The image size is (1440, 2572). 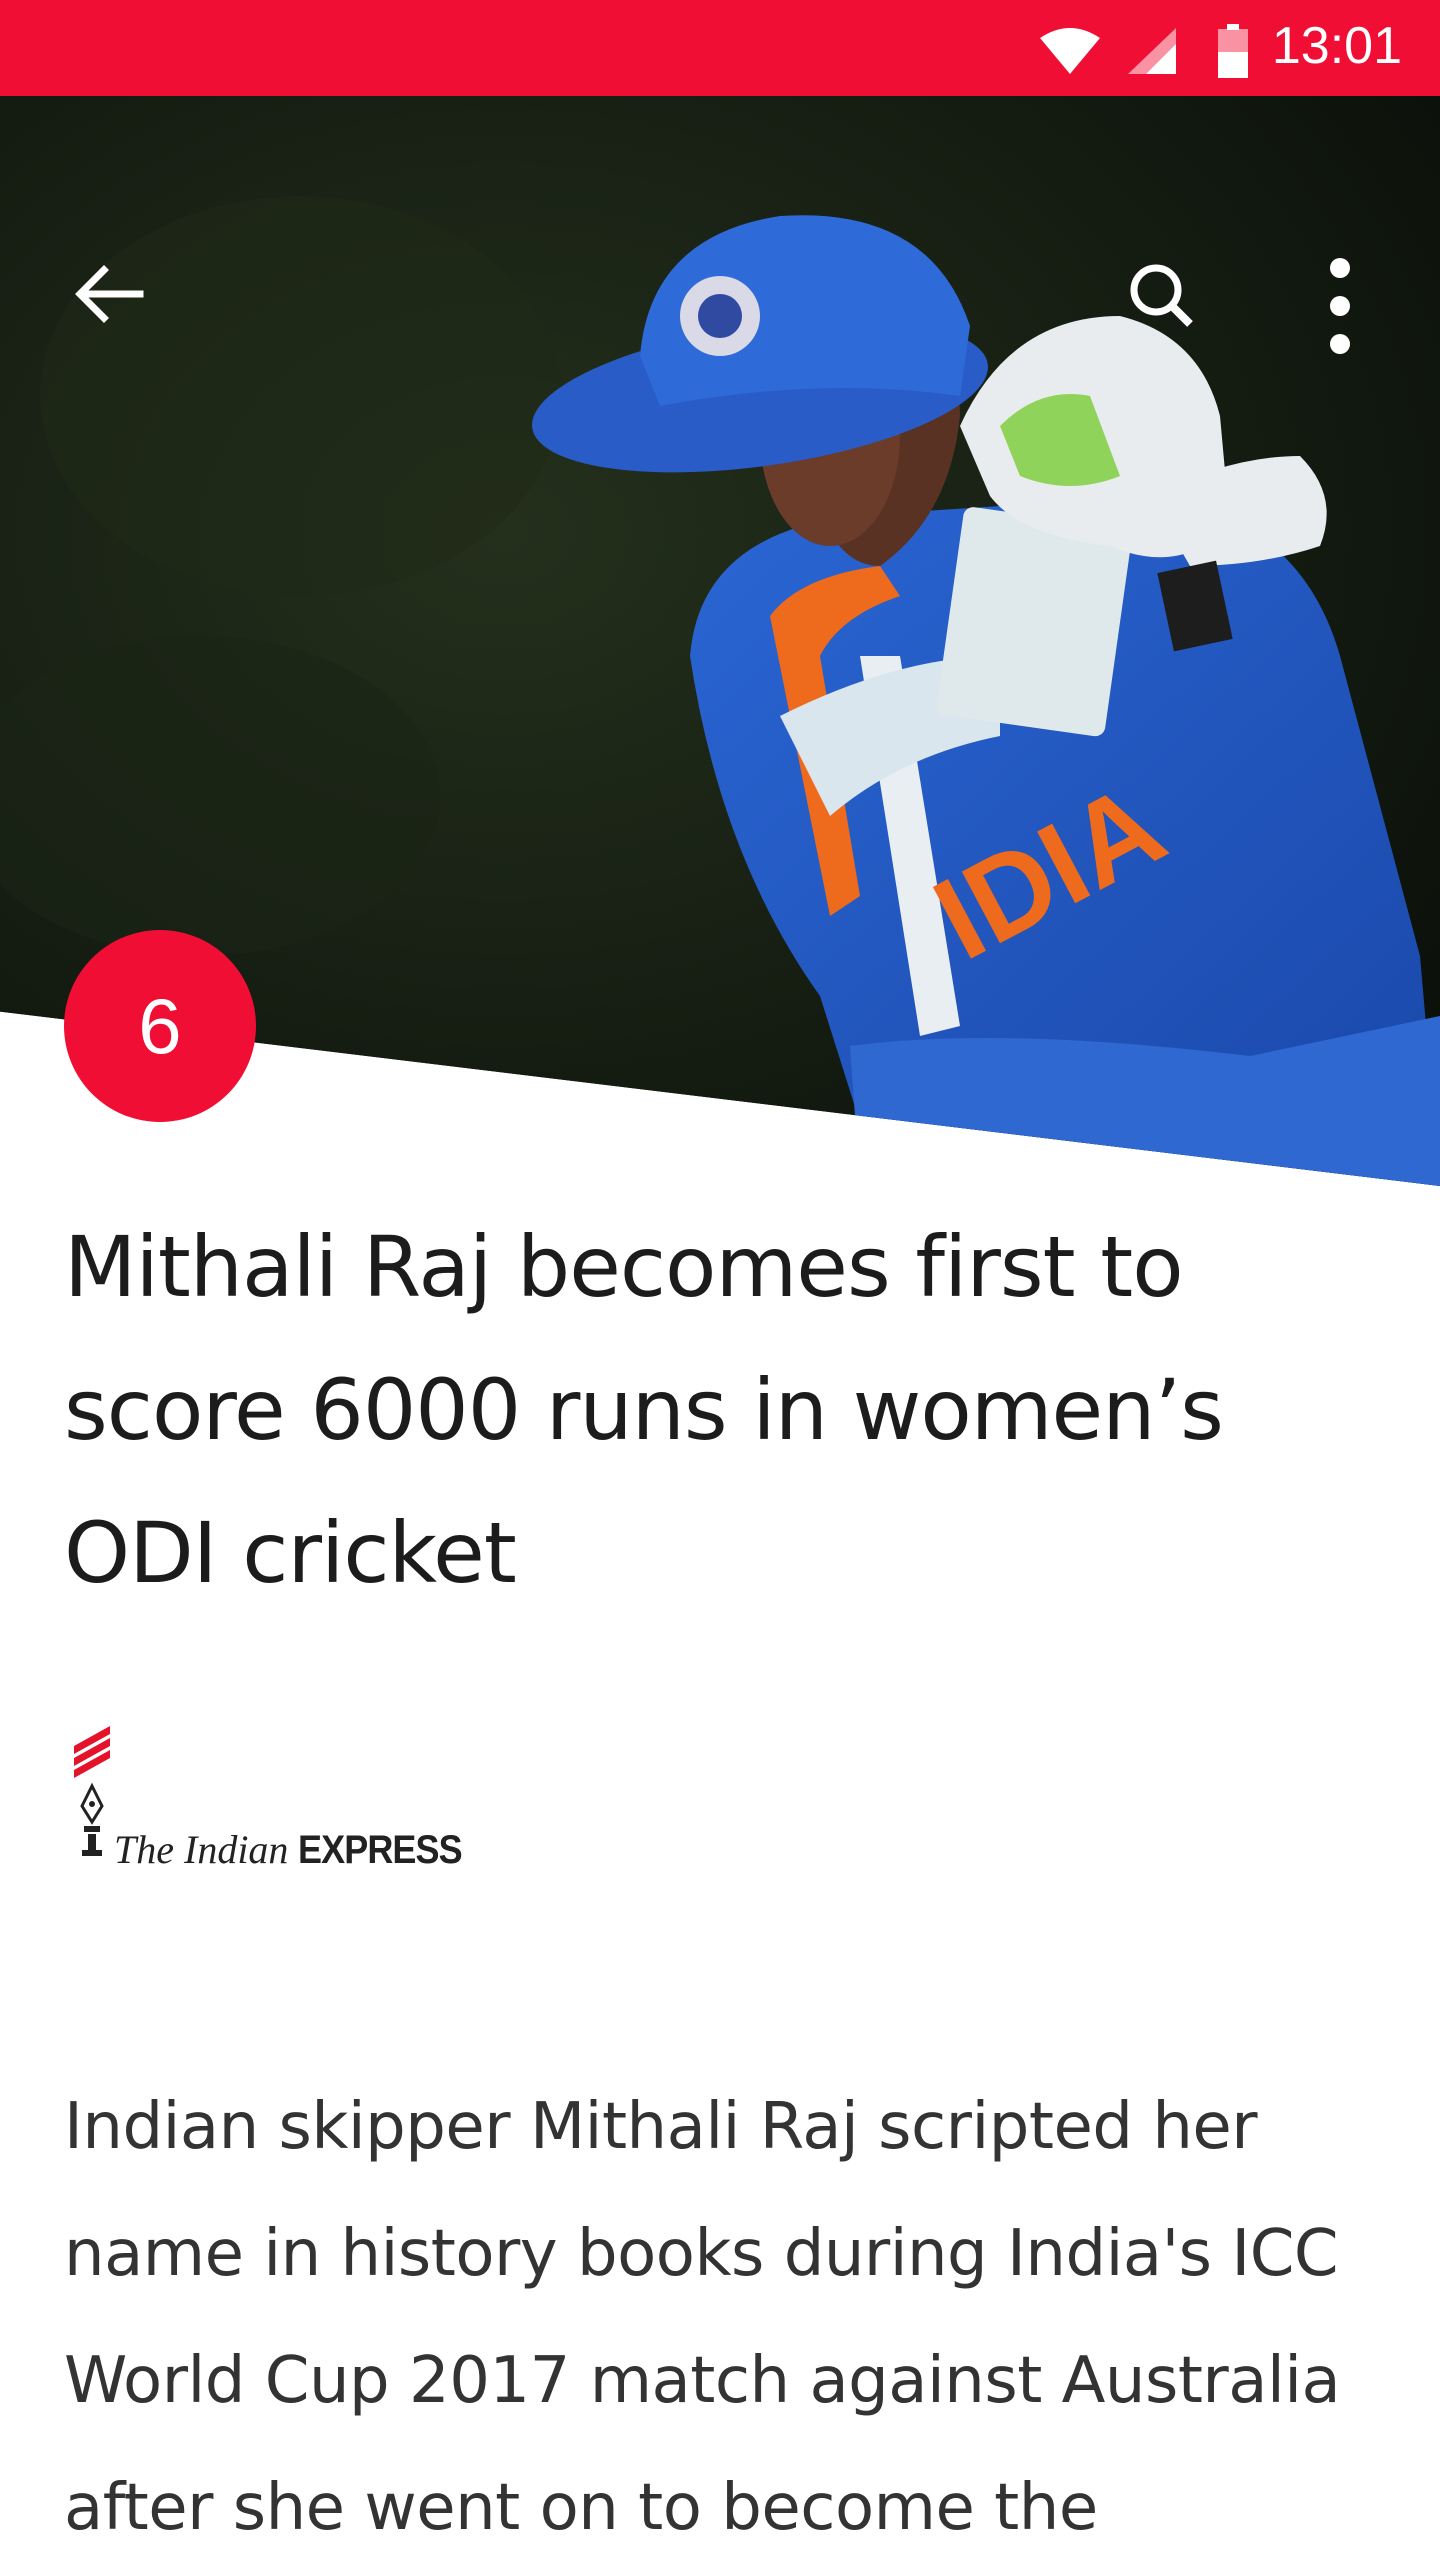 I want to click on status-time: 13:01, so click(x=1336, y=46).